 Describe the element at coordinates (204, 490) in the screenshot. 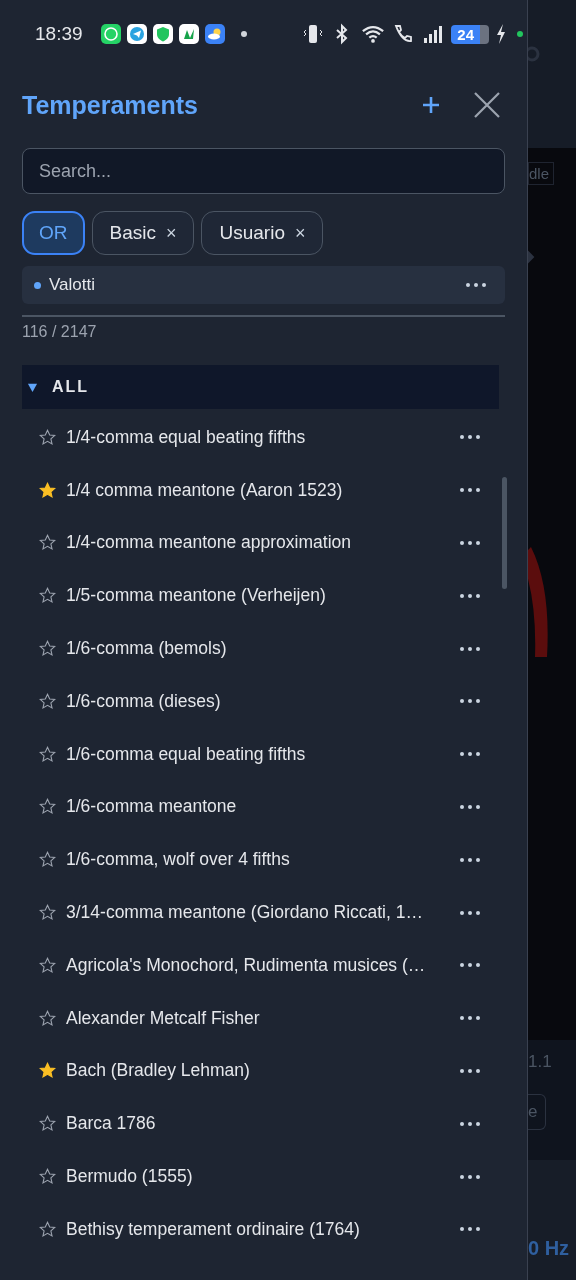

I see `temperament-name: 1/4 comma meantone (Aaron 1523)` at that location.